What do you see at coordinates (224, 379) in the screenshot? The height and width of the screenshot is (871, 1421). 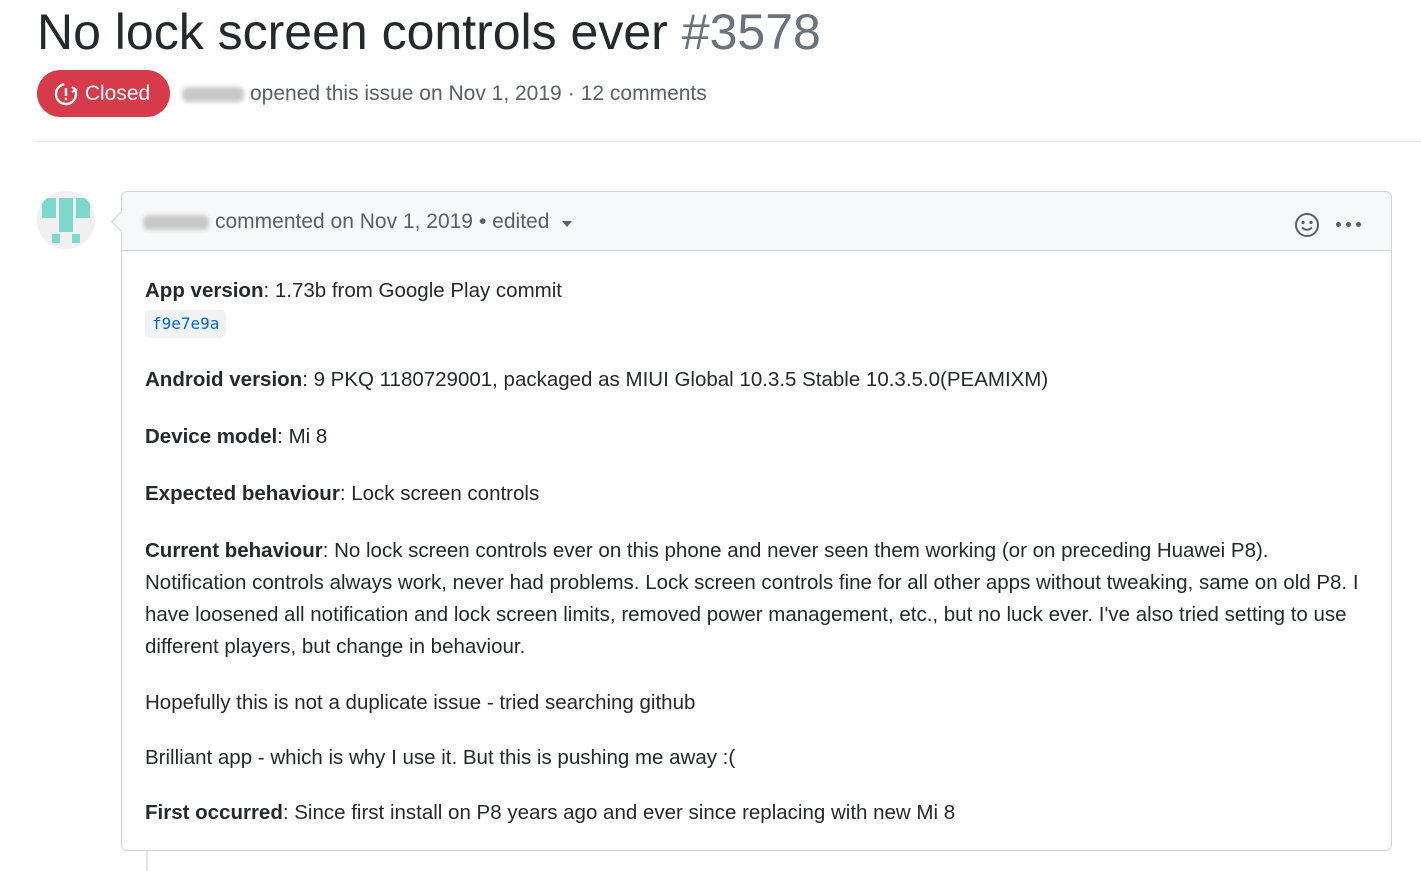 I see `android-version-label: Android version` at bounding box center [224, 379].